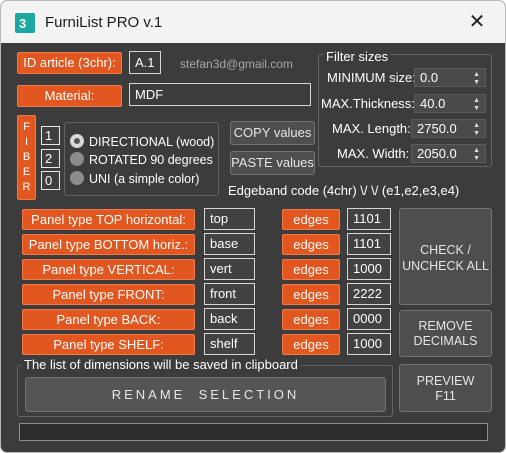  I want to click on preview-button: PREVIEW F11, so click(445, 388).